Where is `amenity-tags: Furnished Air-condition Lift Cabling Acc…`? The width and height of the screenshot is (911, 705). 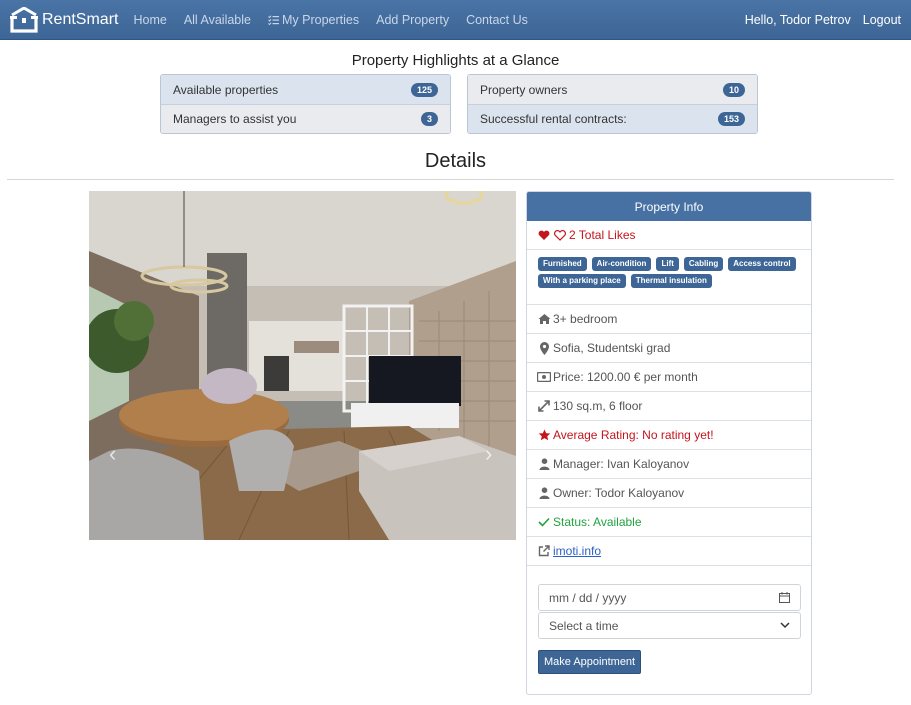 amenity-tags: Furnished Air-condition Lift Cabling Acc… is located at coordinates (669, 277).